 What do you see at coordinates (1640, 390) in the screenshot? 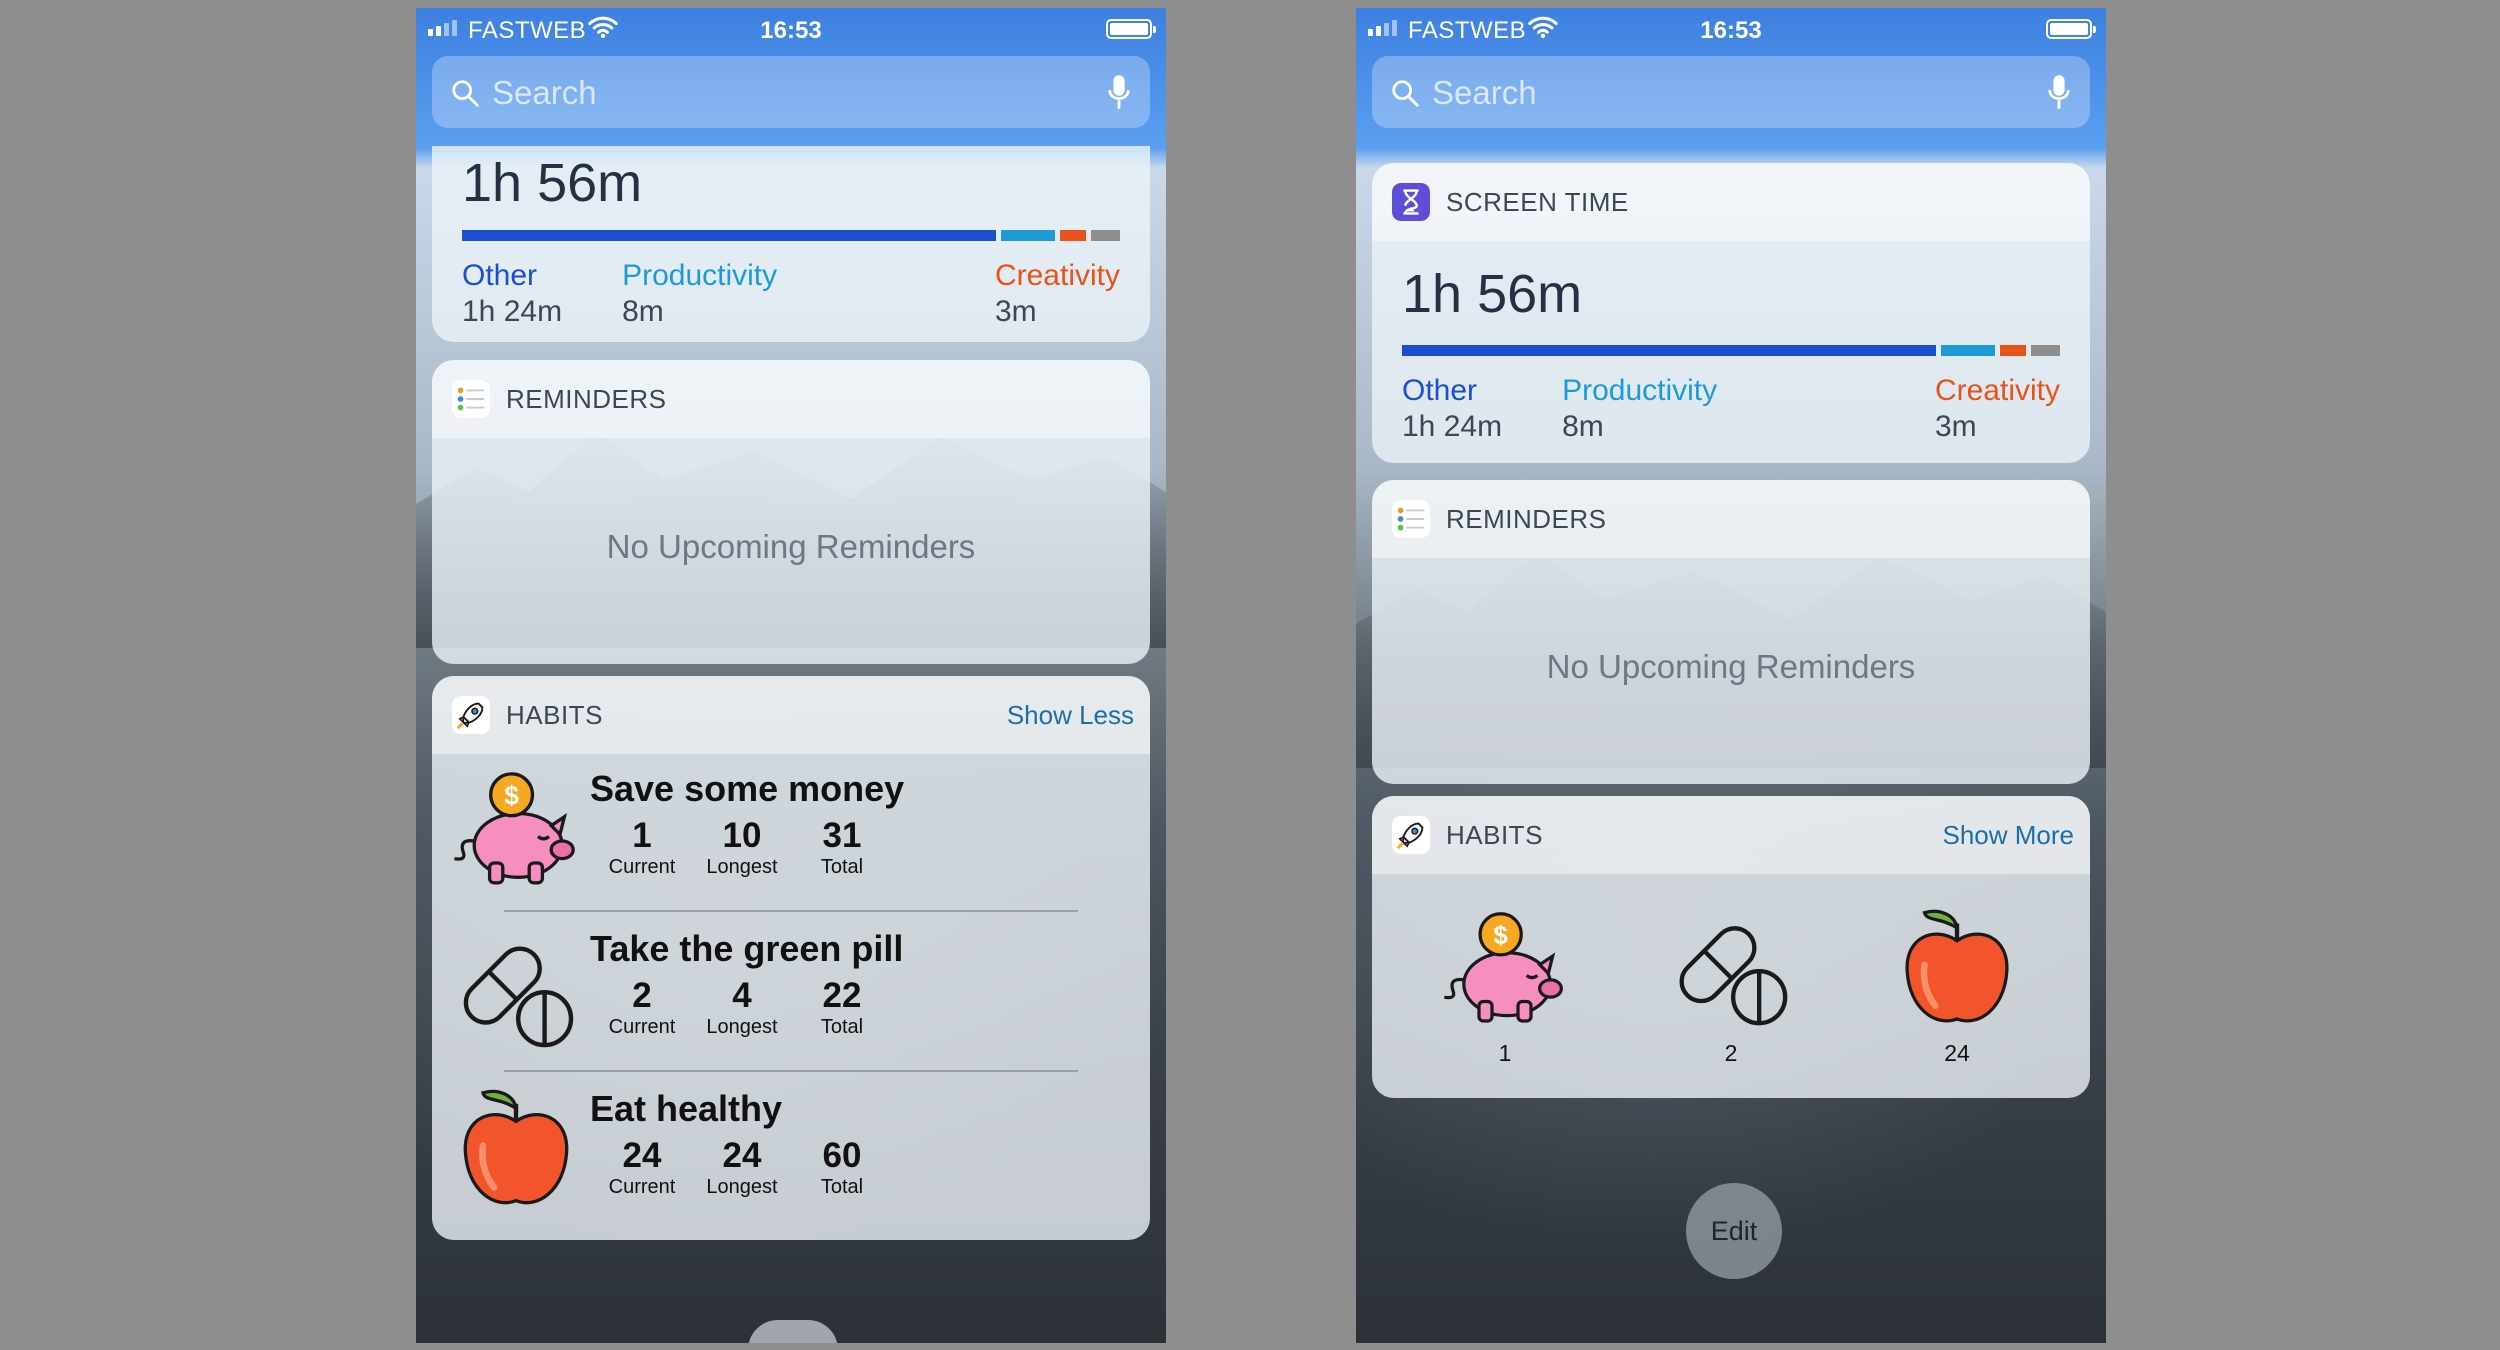
I see `category-name: Productivity` at bounding box center [1640, 390].